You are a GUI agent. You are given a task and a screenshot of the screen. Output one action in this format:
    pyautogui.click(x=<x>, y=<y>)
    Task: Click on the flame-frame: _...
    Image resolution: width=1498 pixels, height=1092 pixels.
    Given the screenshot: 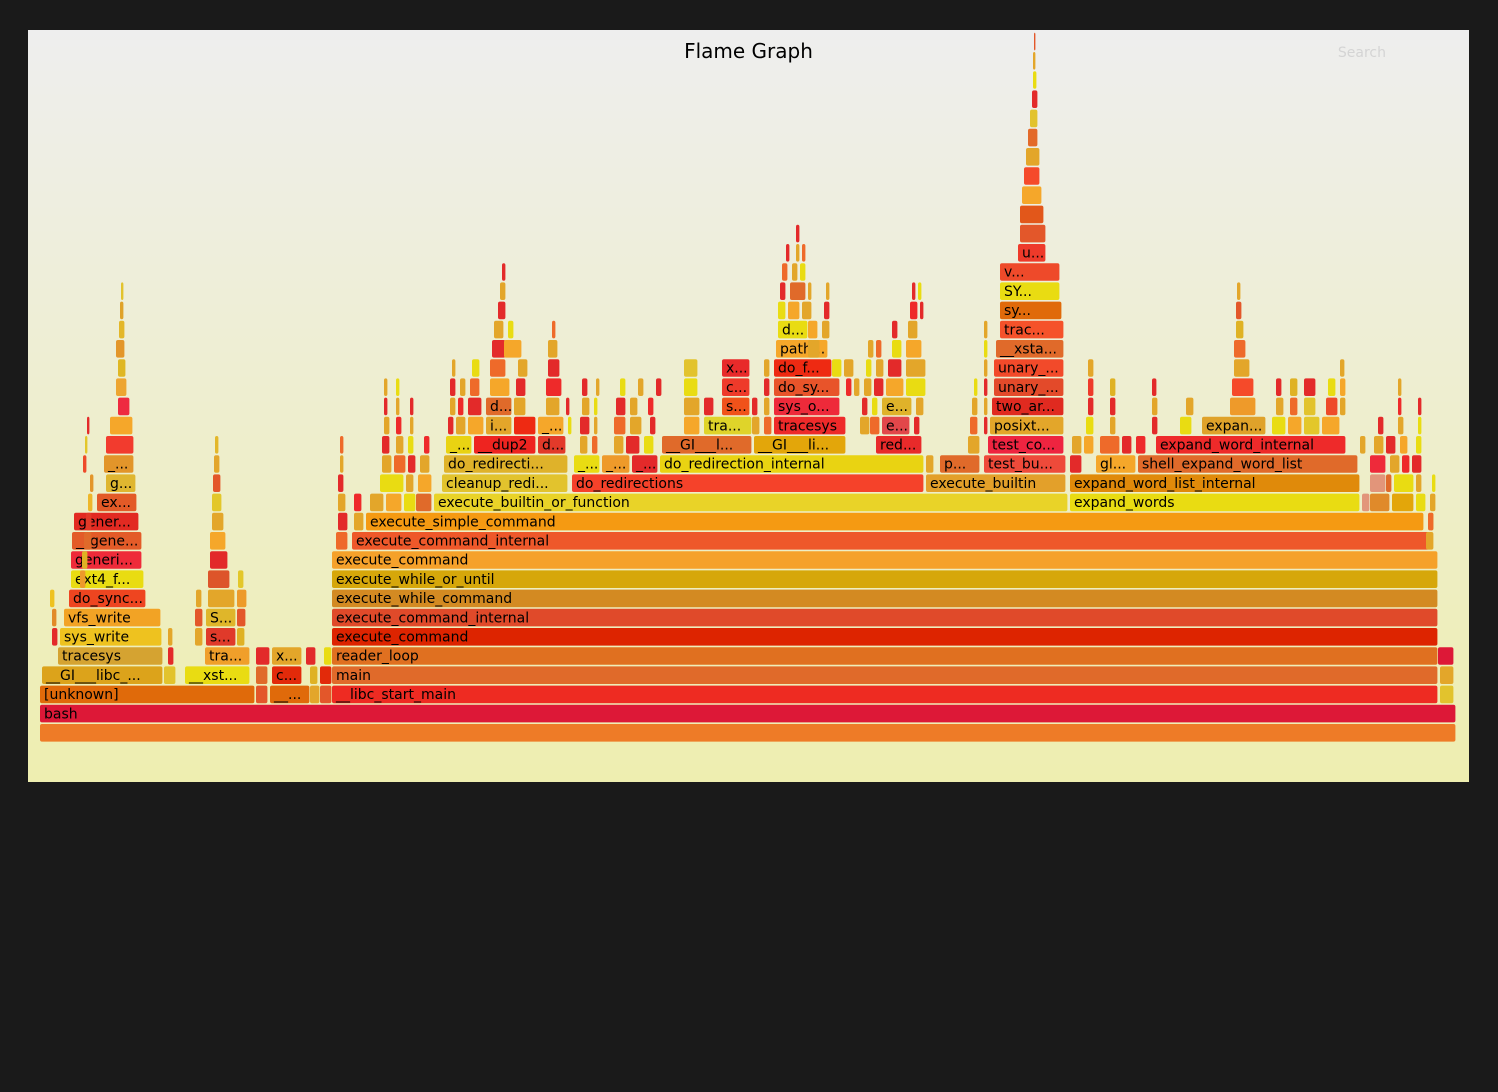 What is the action you would take?
    pyautogui.click(x=119, y=464)
    